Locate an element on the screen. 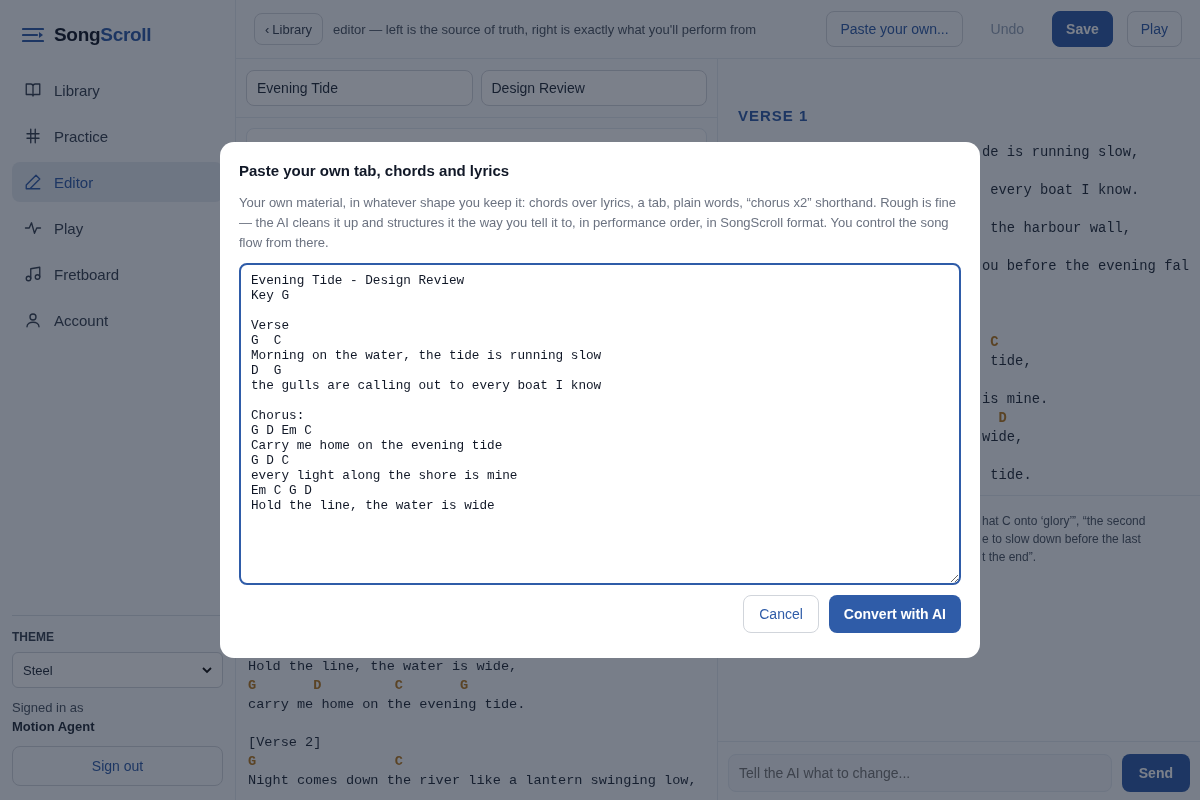 The image size is (1200, 800). menu-lines-icon is located at coordinates (33, 35).